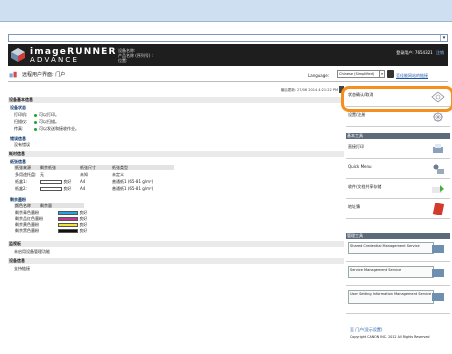 This screenshot has height=354, width=452. What do you see at coordinates (68, 225) in the screenshot?
I see `toner-yellow-swatch` at bounding box center [68, 225].